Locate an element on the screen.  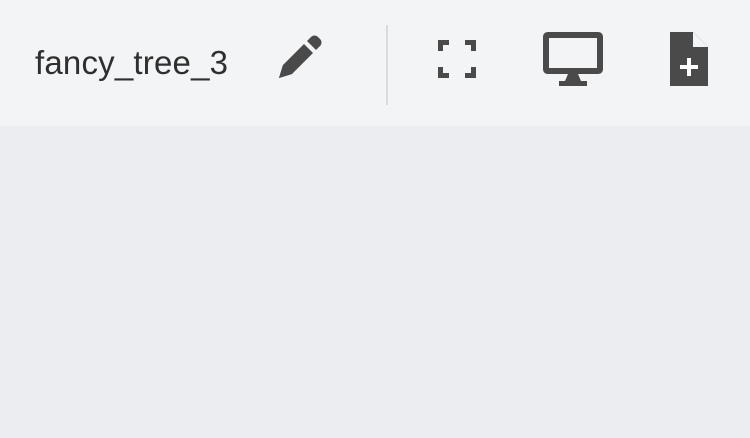
fullscreen-icon is located at coordinates (457, 59).